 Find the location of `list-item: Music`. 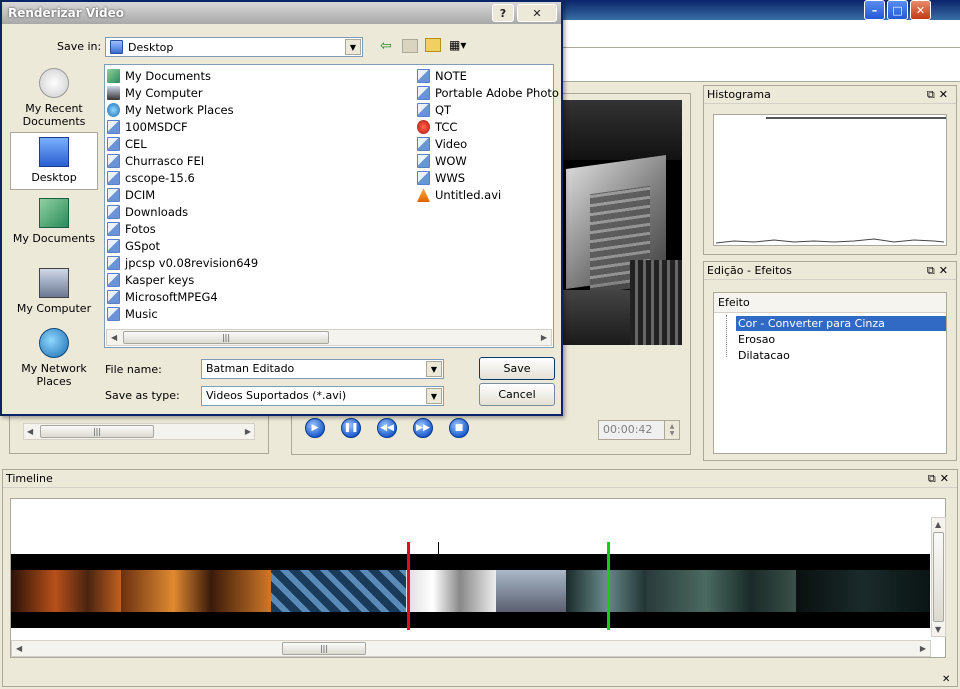

list-item: Music is located at coordinates (132, 314).